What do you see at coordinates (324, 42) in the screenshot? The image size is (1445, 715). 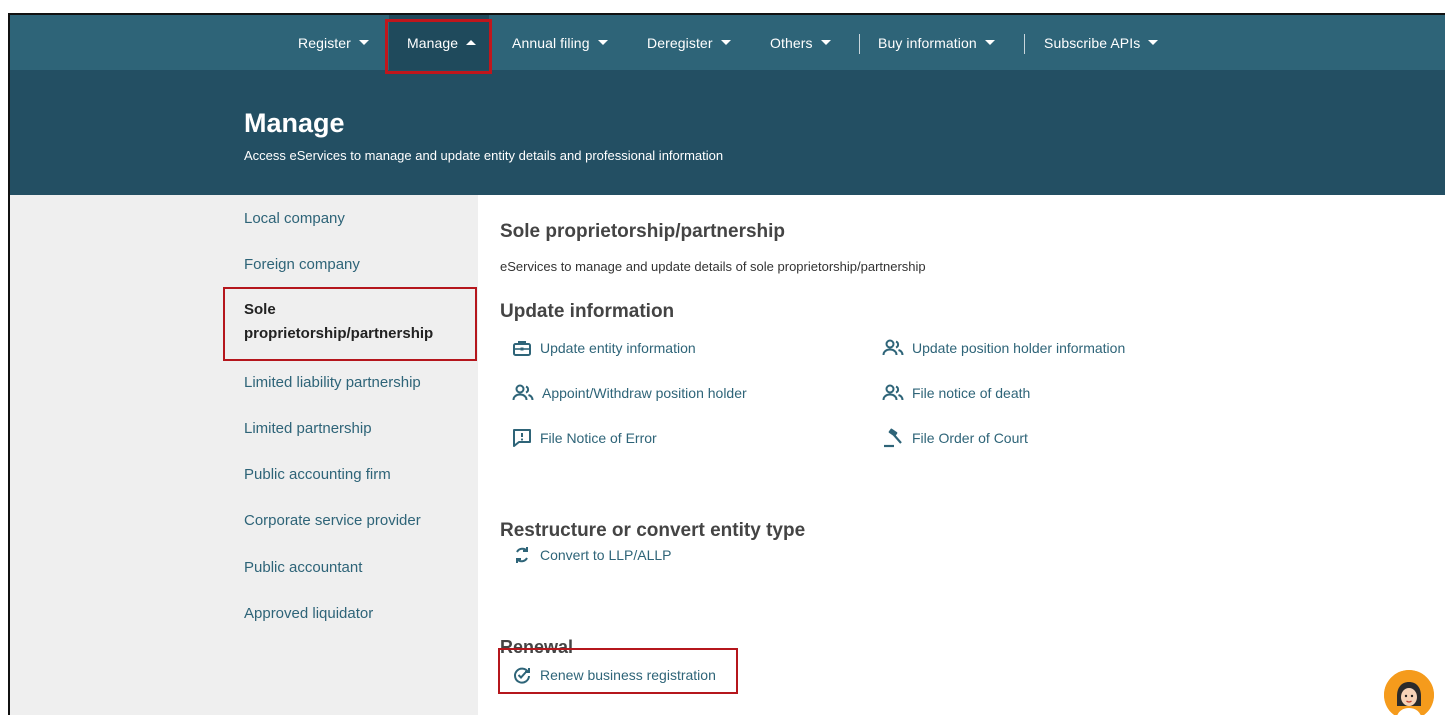 I see `nav-register-label: Register` at bounding box center [324, 42].